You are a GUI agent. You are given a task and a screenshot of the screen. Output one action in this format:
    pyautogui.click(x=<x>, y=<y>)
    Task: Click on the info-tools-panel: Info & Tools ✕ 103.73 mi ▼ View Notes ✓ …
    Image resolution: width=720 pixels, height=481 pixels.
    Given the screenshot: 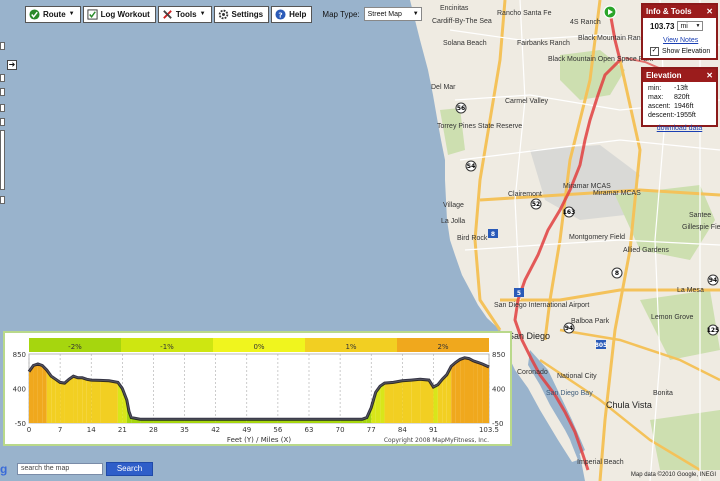 What is the action you would take?
    pyautogui.click(x=679, y=31)
    